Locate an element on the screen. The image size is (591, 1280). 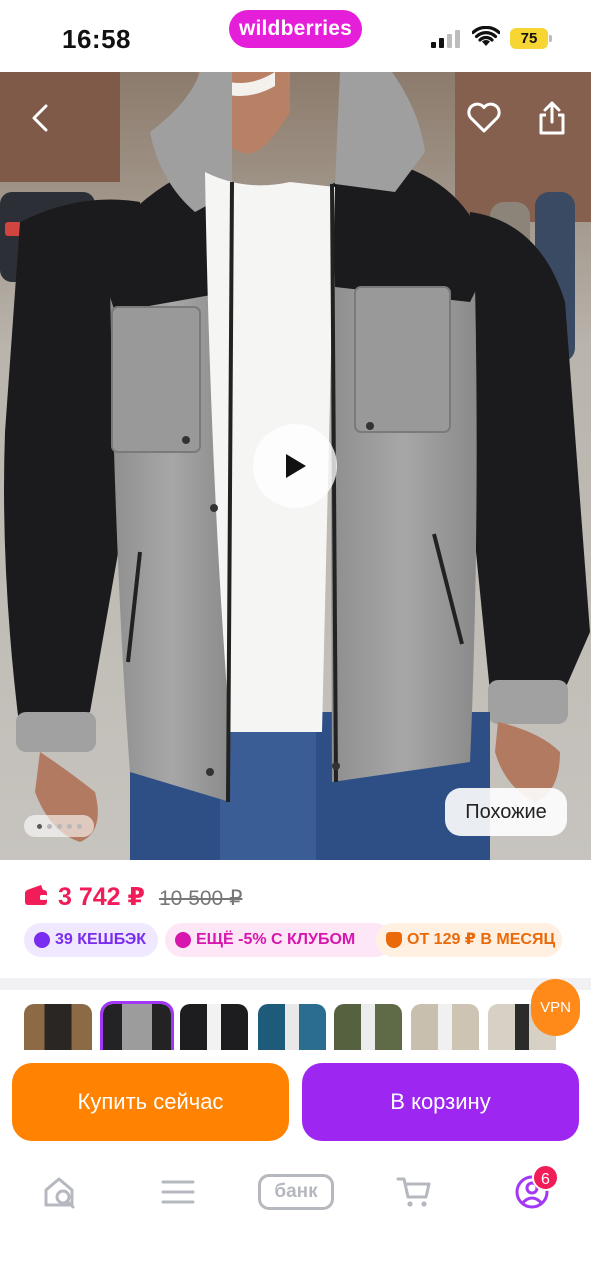
brand-logo: wildberries is located at coordinates (295, 29).